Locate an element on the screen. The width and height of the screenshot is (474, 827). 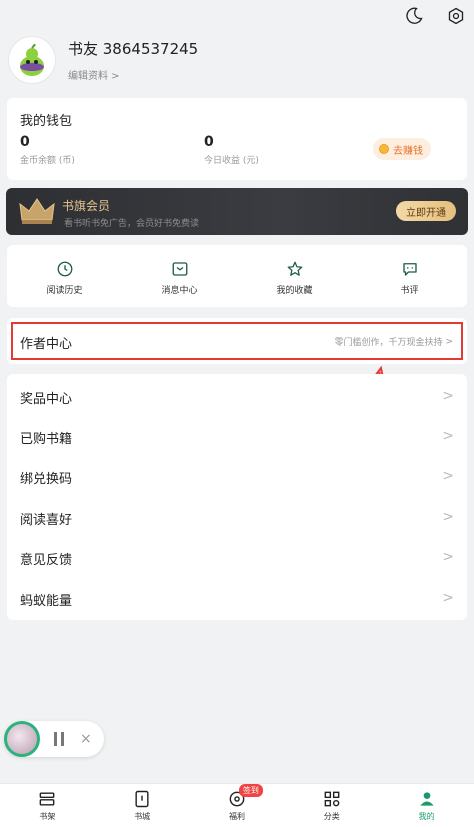
quick-label: 书评 is located at coordinates (409, 291).